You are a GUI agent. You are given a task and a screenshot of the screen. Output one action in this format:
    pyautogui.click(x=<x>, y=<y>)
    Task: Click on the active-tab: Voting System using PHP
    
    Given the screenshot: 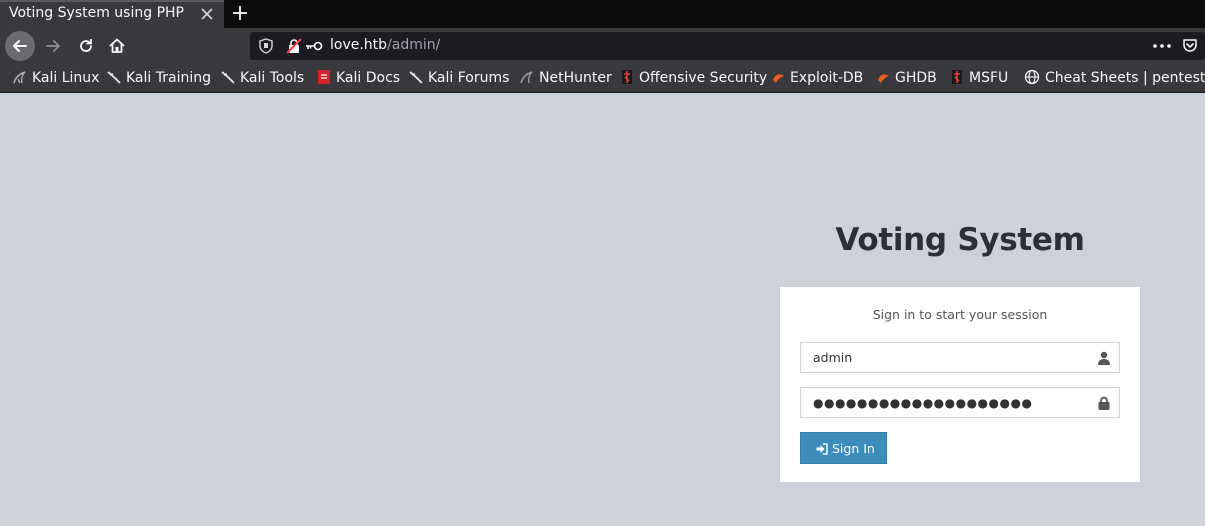 What is the action you would take?
    pyautogui.click(x=112, y=14)
    